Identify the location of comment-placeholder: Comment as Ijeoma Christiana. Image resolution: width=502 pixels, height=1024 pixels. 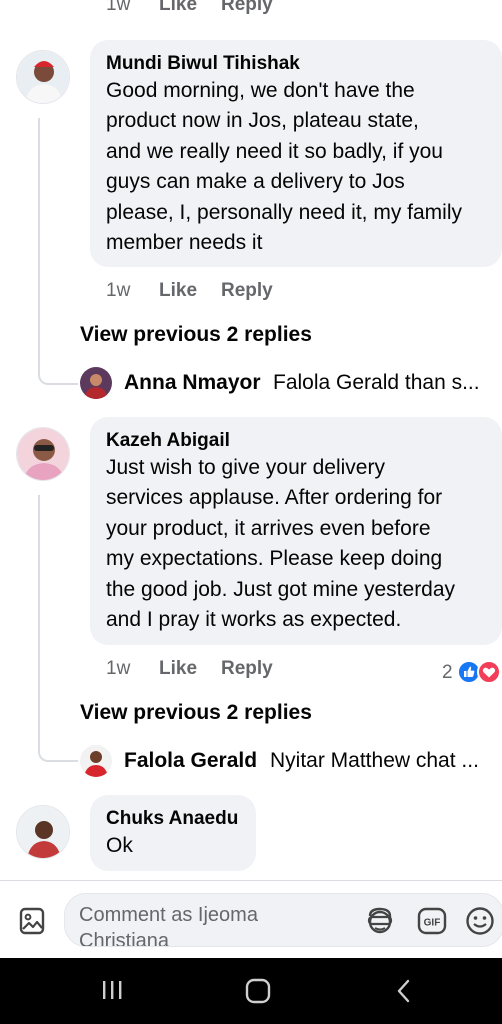
(168, 925).